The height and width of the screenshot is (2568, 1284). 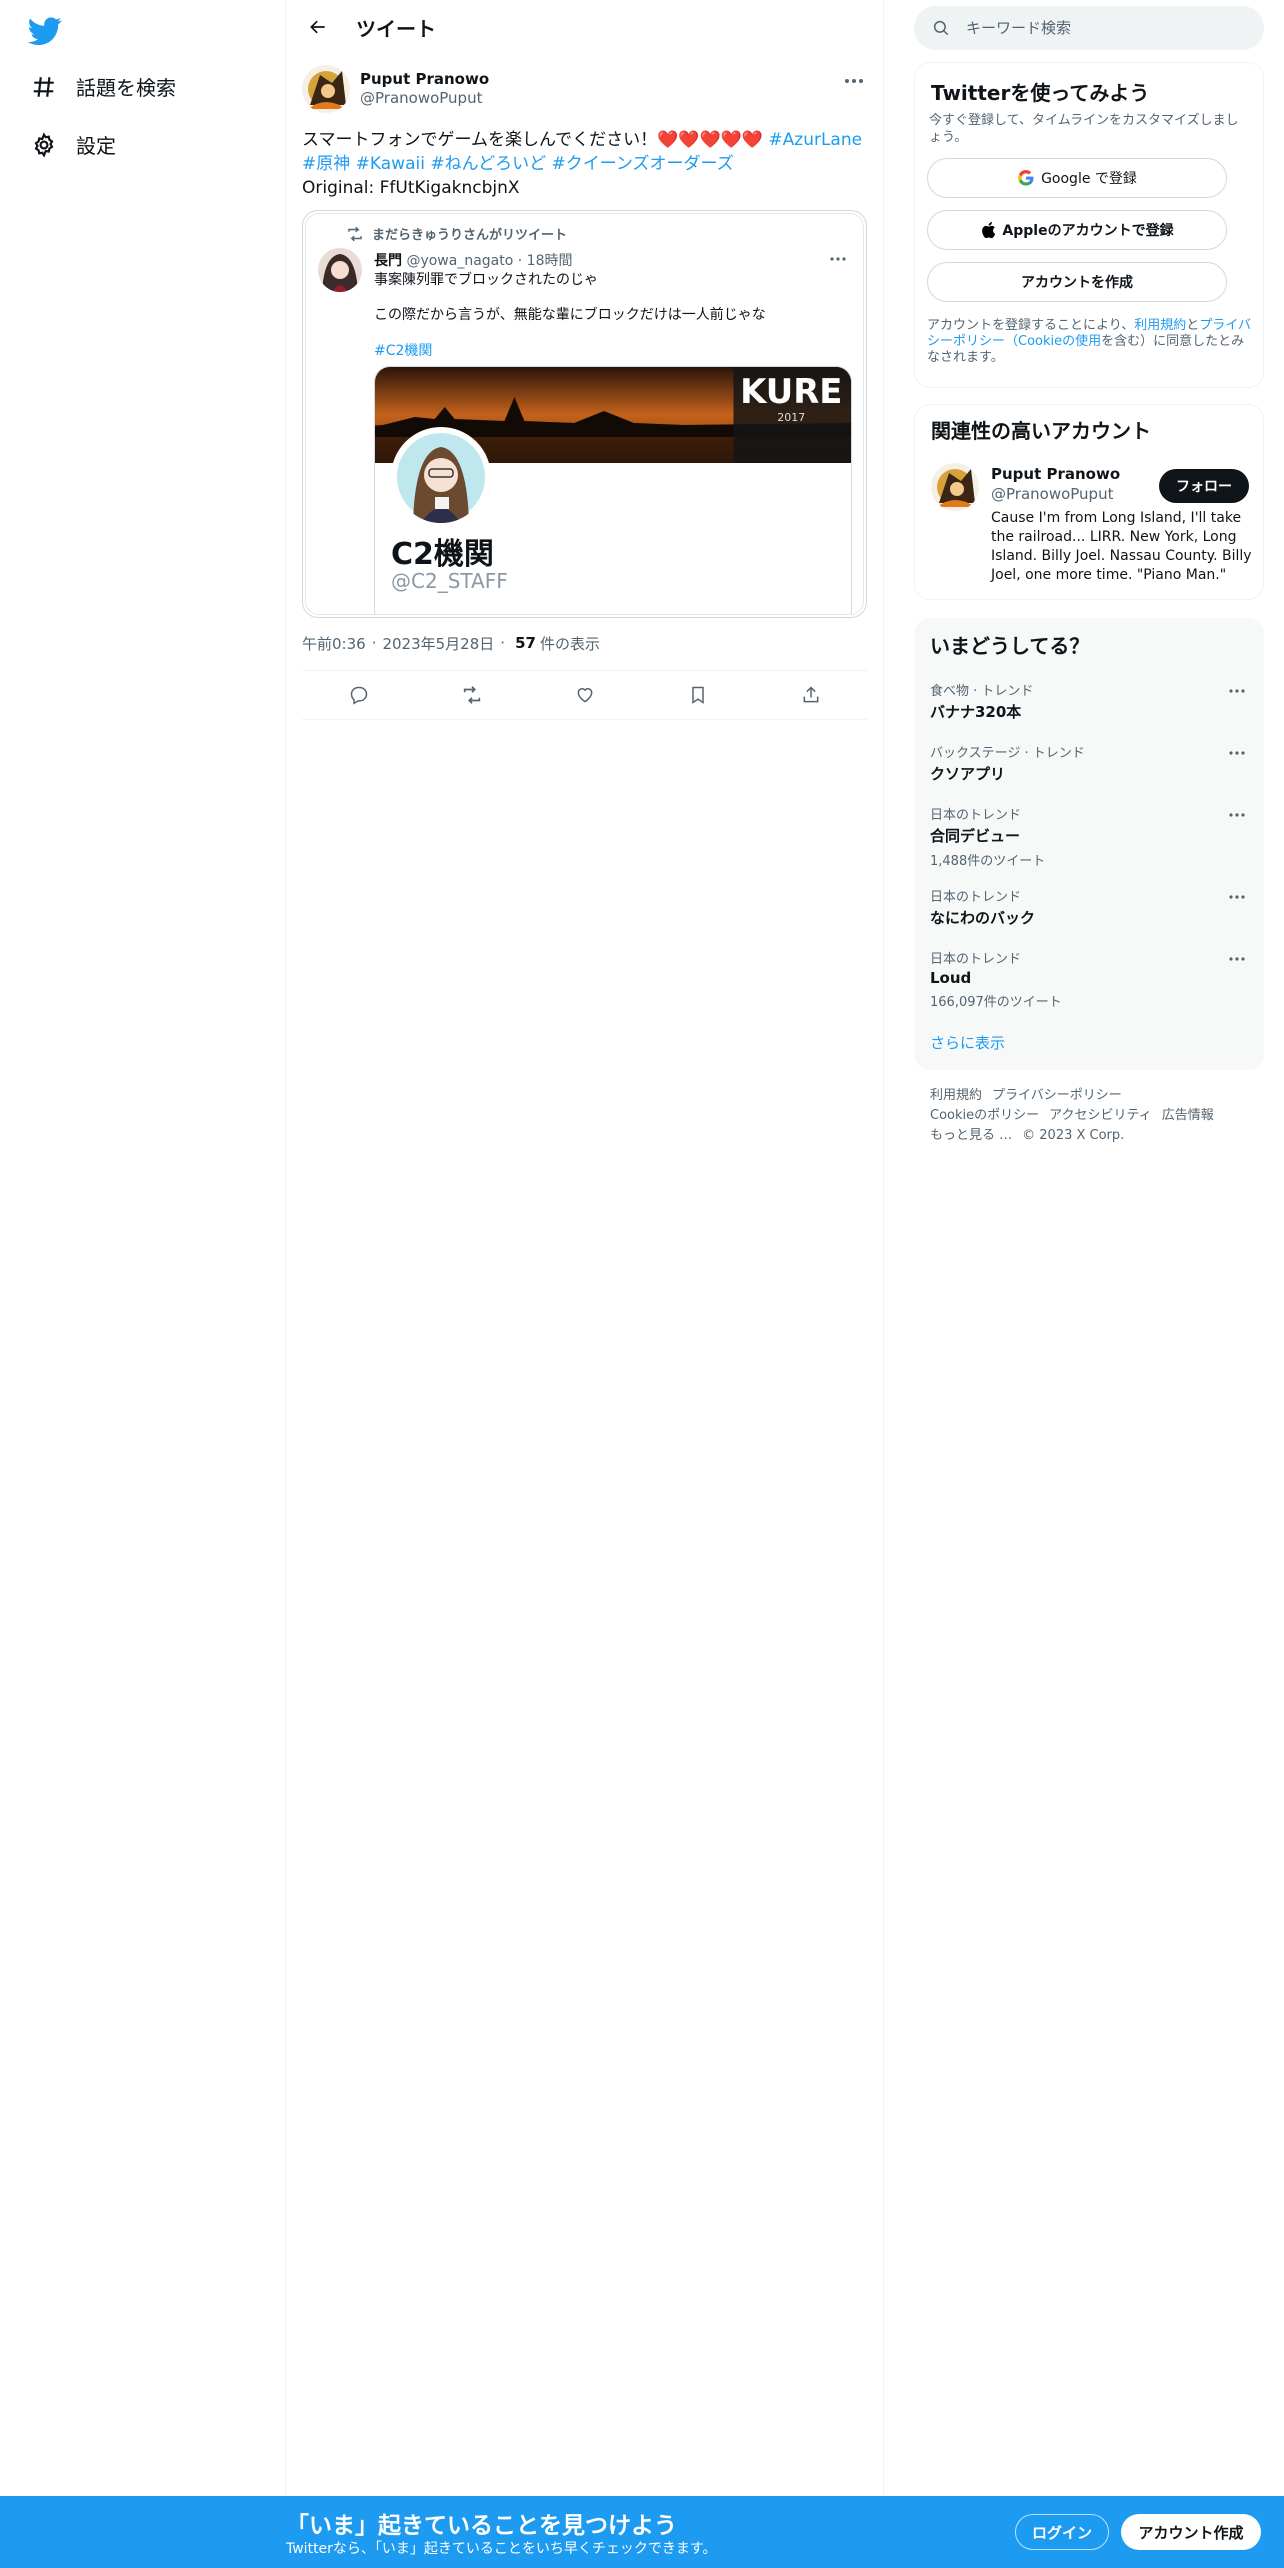 What do you see at coordinates (1077, 230) in the screenshot?
I see `apple-signup-button: Appleのアカウントで登録` at bounding box center [1077, 230].